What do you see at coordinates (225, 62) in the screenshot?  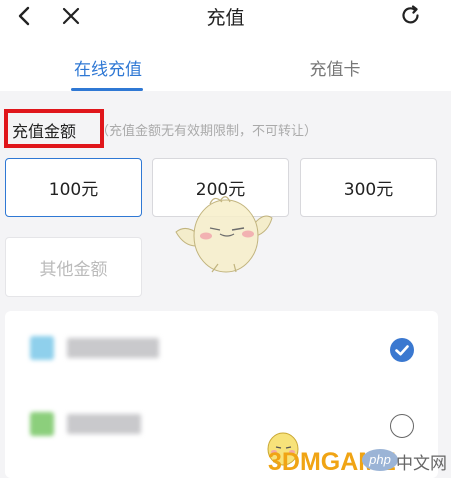 I see `tab-bar: 在线充值 充值卡` at bounding box center [225, 62].